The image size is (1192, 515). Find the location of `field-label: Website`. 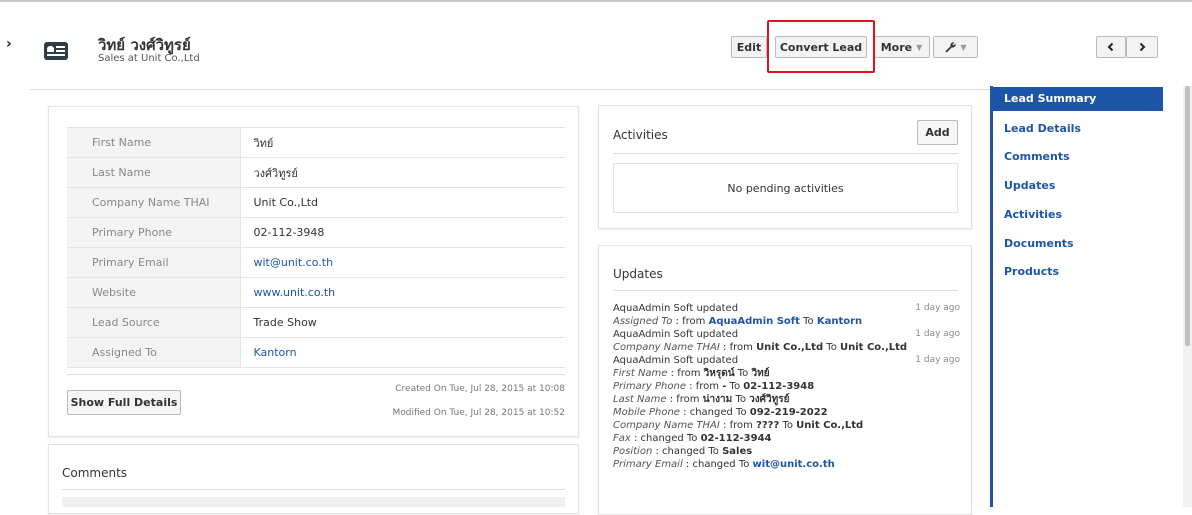

field-label: Website is located at coordinates (153, 292).